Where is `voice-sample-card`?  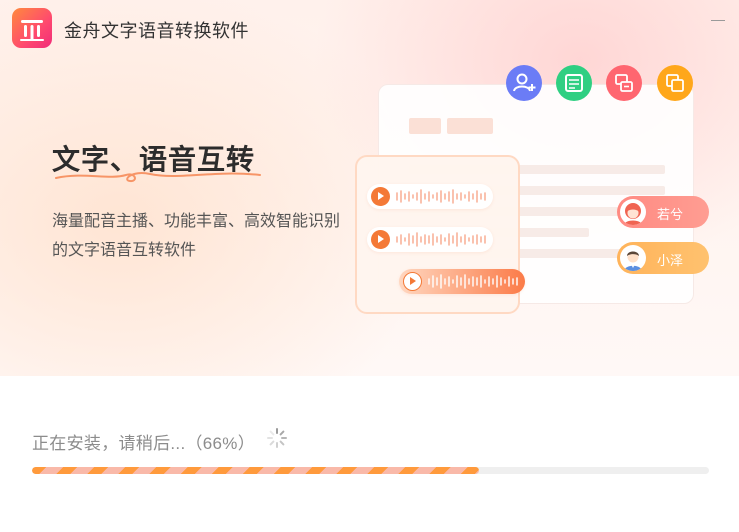
voice-sample-card is located at coordinates (440, 234).